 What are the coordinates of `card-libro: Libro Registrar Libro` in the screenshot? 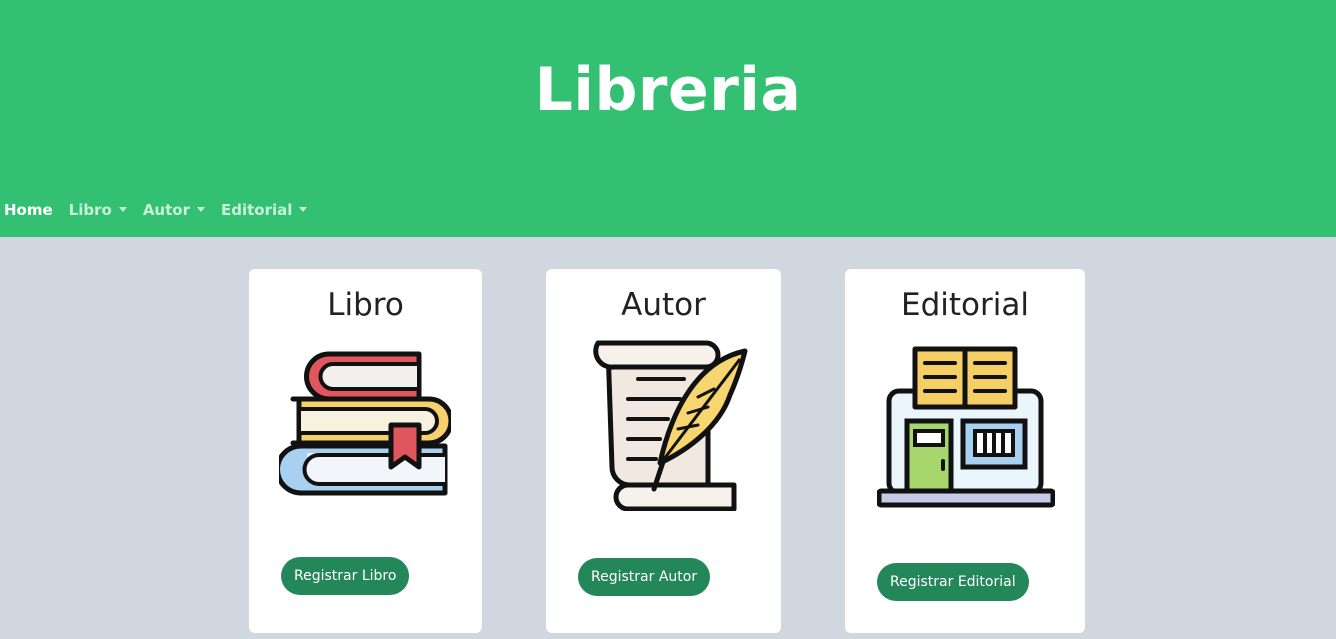 It's located at (365, 451).